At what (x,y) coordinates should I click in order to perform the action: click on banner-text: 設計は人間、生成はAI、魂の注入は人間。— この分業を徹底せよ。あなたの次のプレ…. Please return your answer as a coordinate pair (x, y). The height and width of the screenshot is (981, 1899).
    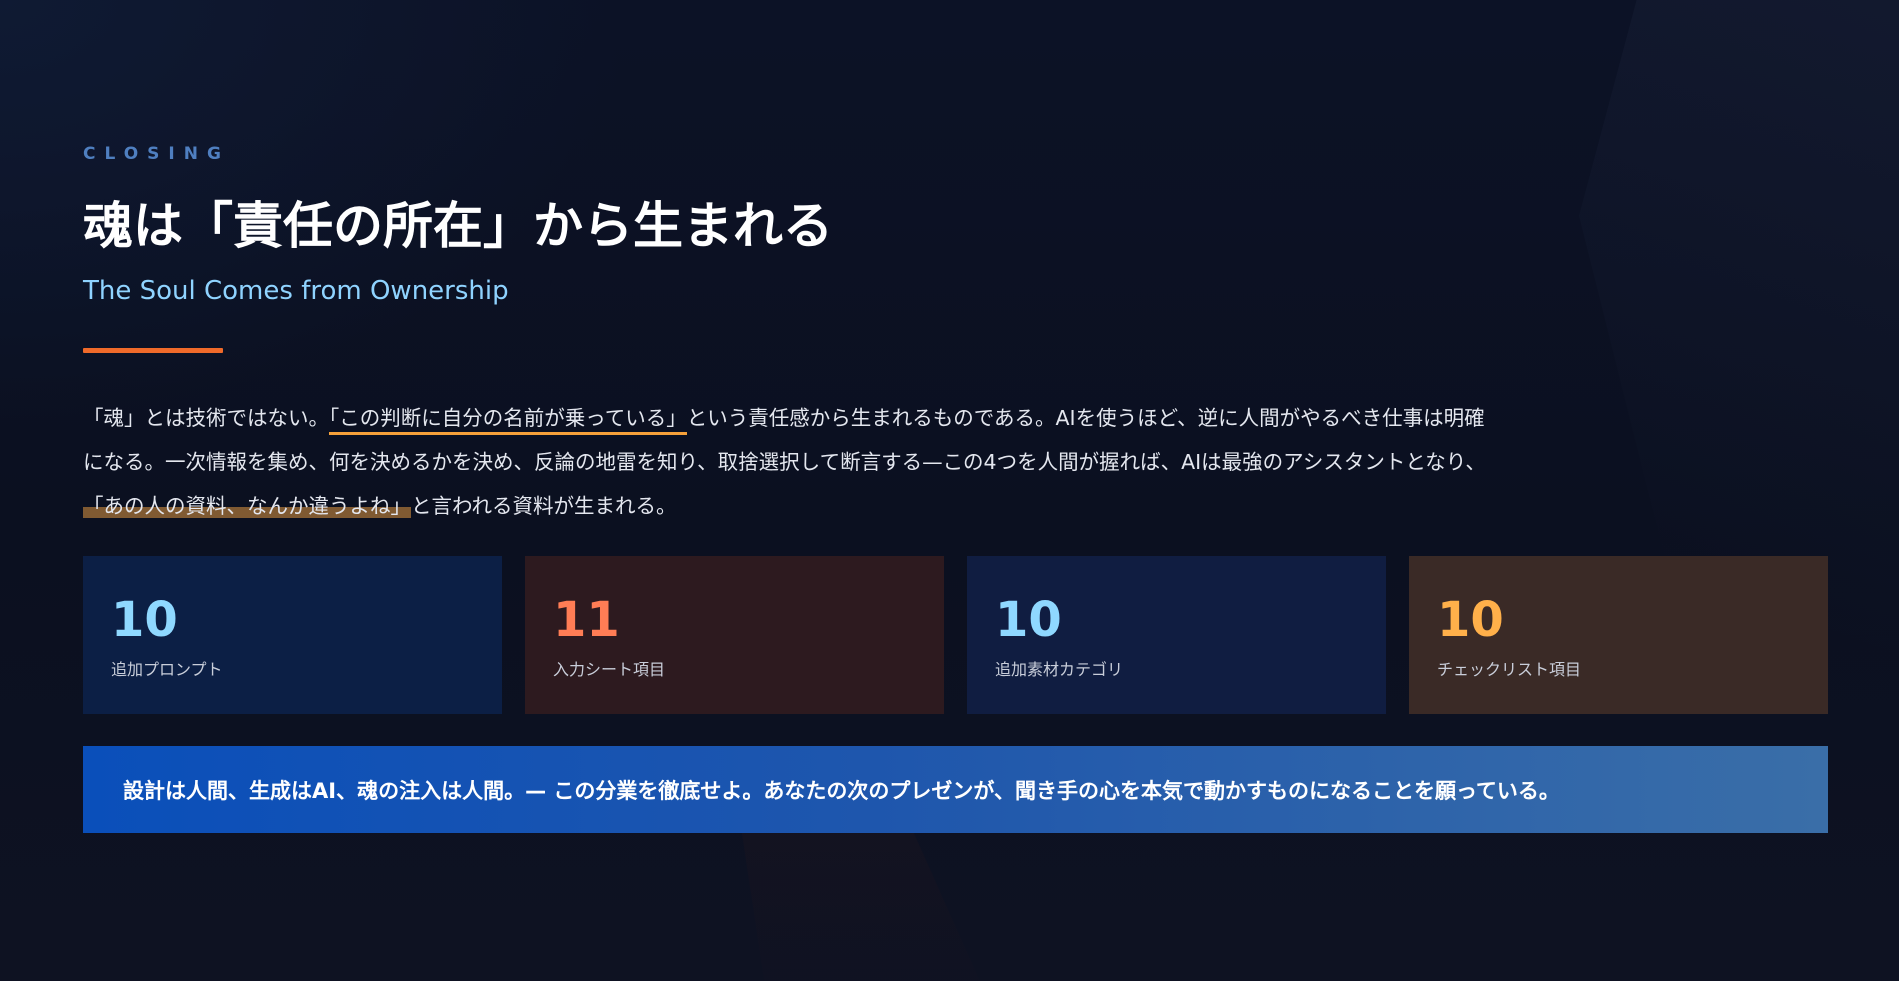
    Looking at the image, I should click on (841, 790).